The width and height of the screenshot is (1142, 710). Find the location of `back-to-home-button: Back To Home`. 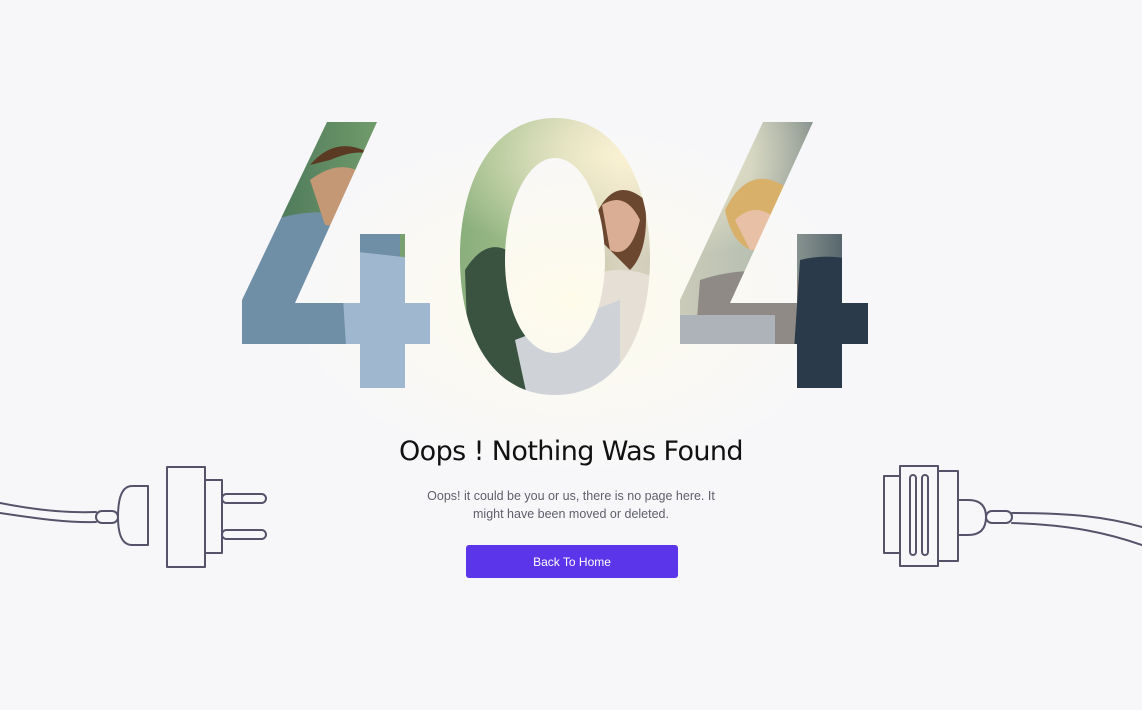

back-to-home-button: Back To Home is located at coordinates (572, 561).